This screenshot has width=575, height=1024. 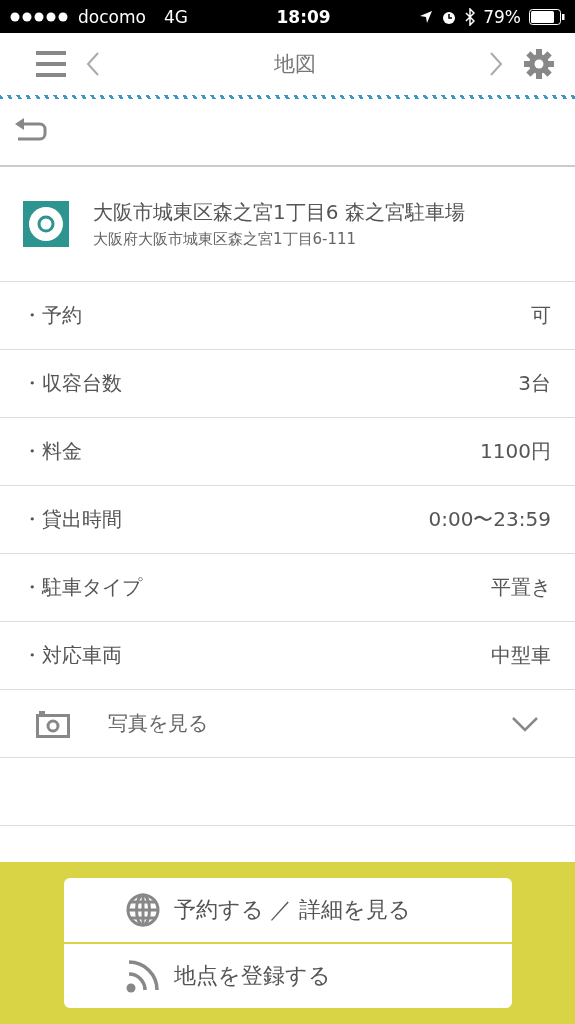 What do you see at coordinates (426, 16) in the screenshot?
I see `location-arrow-icon` at bounding box center [426, 16].